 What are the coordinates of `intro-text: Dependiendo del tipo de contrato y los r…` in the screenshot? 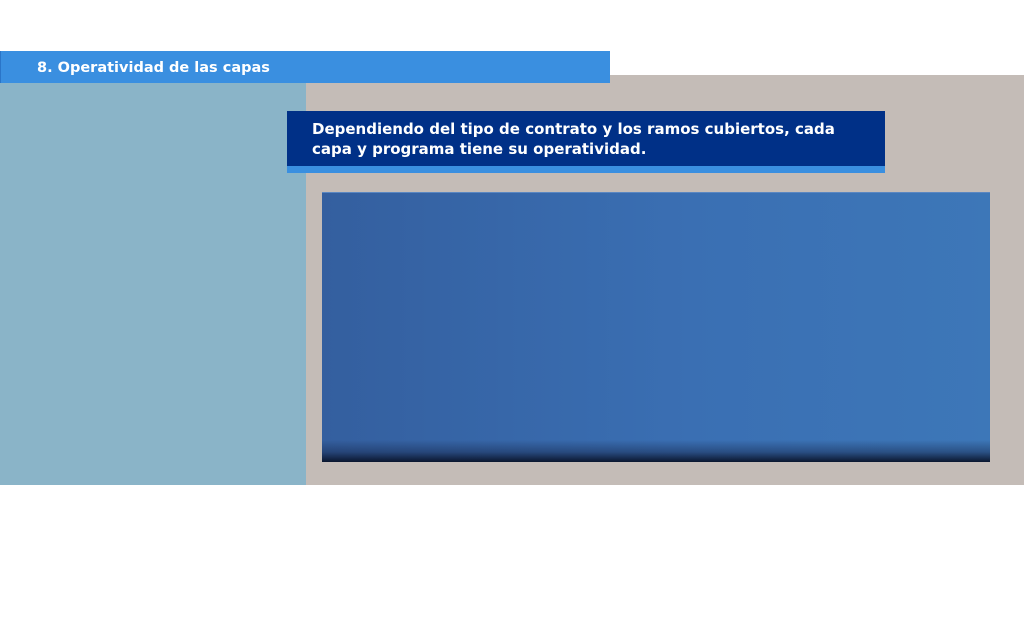 It's located at (573, 139).